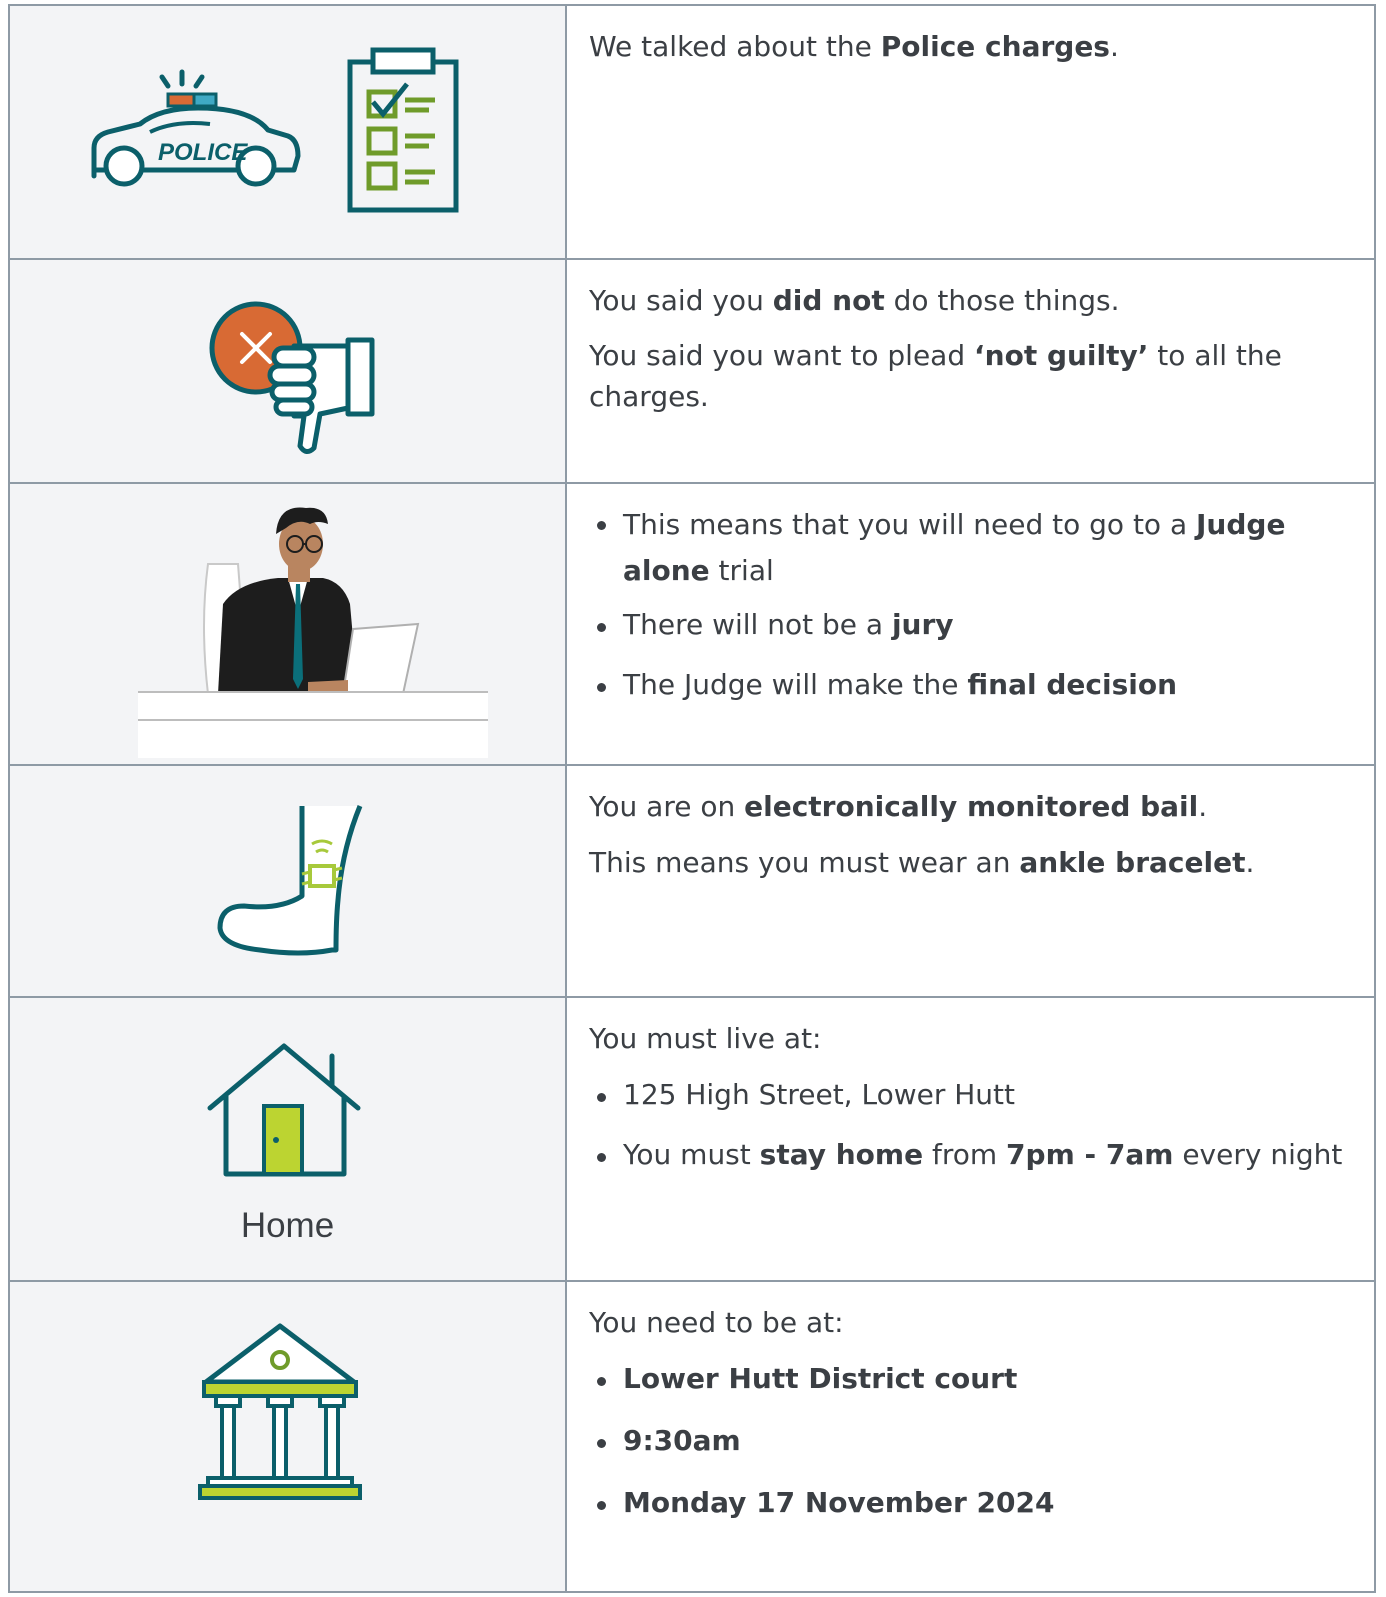 The height and width of the screenshot is (1597, 1386). What do you see at coordinates (705, 1038) in the screenshot?
I see `paragraph: You must live at:` at bounding box center [705, 1038].